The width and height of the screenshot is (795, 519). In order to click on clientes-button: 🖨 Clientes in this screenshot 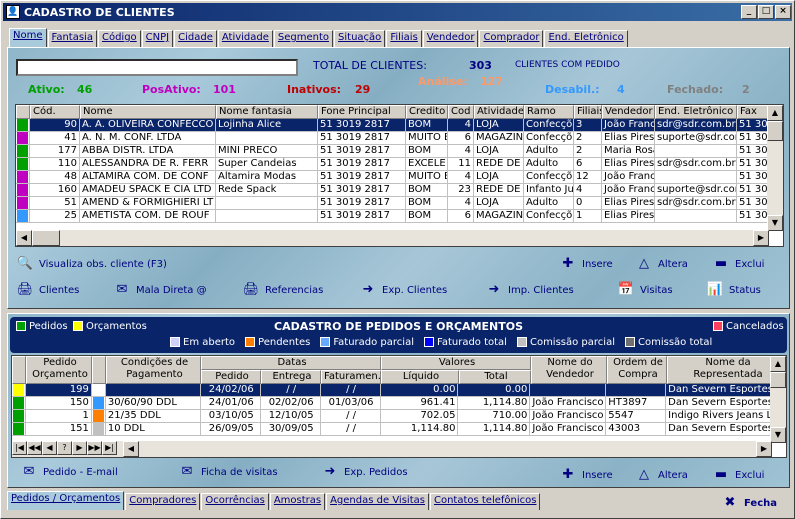, I will do `click(48, 290)`.